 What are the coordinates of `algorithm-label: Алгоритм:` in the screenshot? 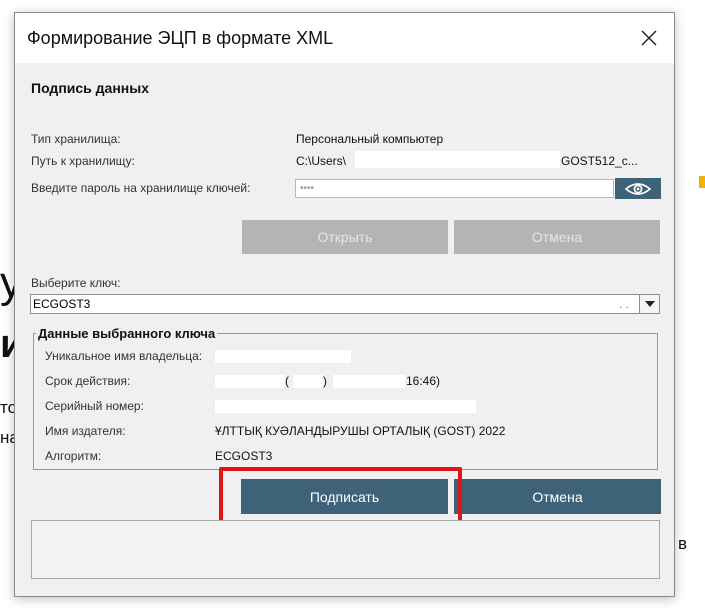 It's located at (73, 456).